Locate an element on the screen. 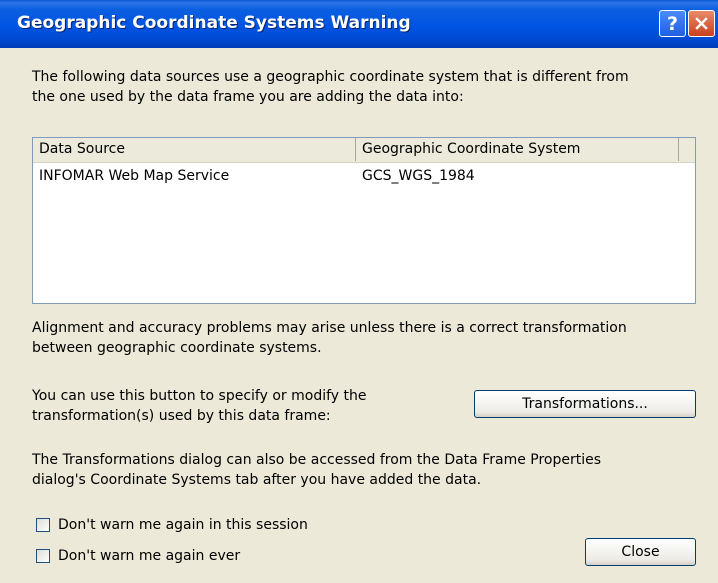 The image size is (718, 583). close-icon is located at coordinates (701, 23).